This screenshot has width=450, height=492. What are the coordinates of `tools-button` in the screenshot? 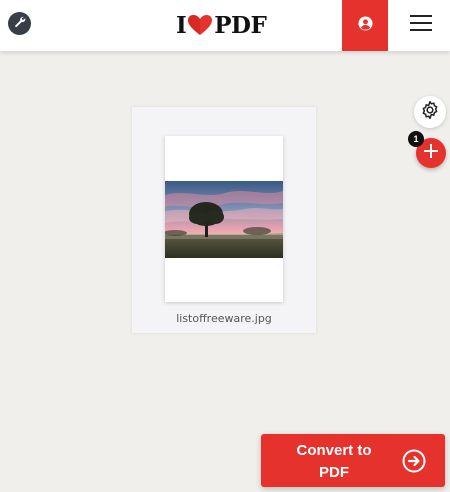 It's located at (19, 23).